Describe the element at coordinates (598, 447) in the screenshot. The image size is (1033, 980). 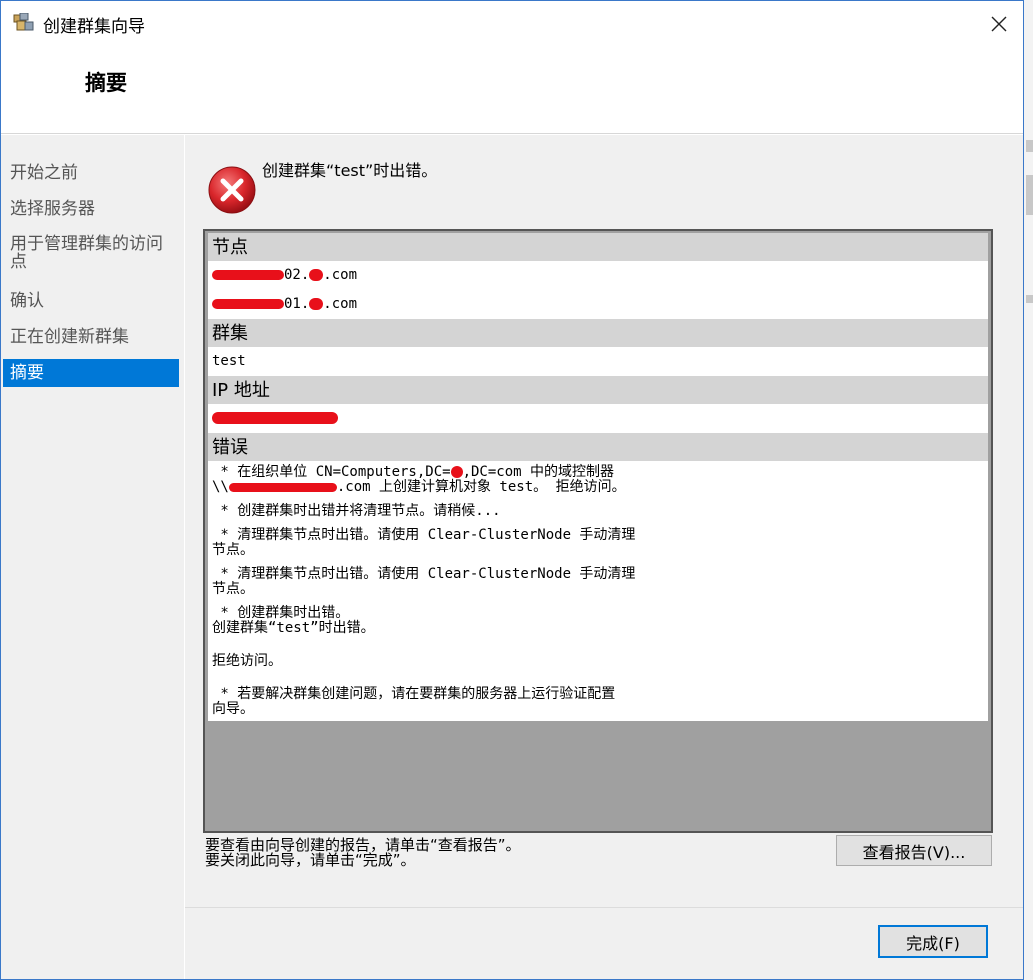
I see `section-header-errors: 错误` at that location.